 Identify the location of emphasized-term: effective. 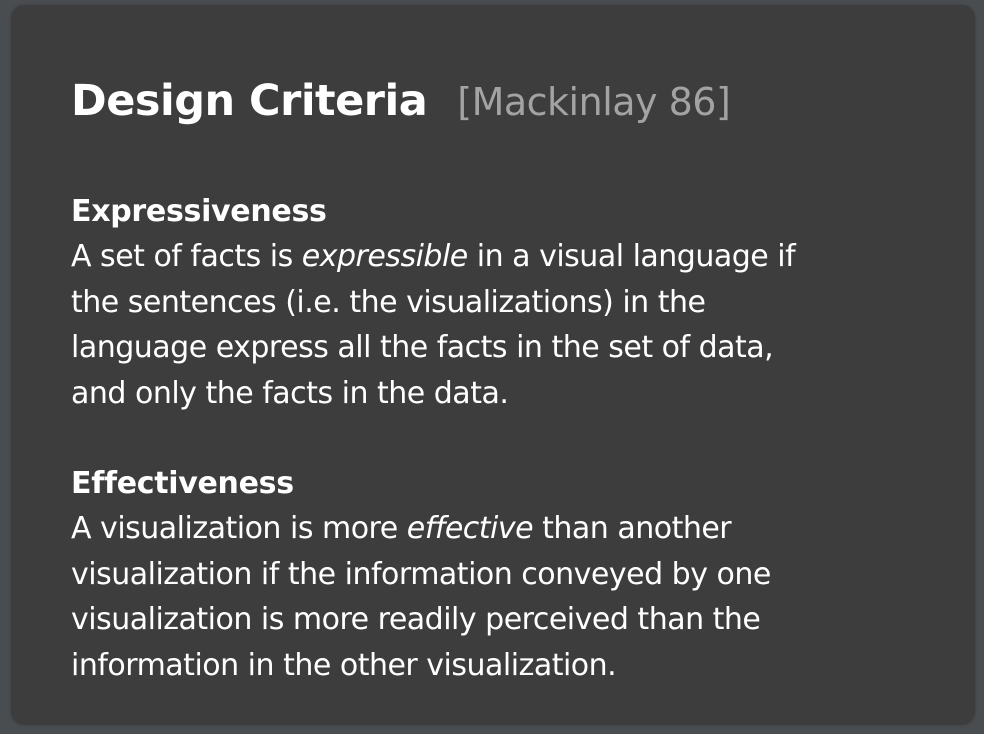
(470, 528).